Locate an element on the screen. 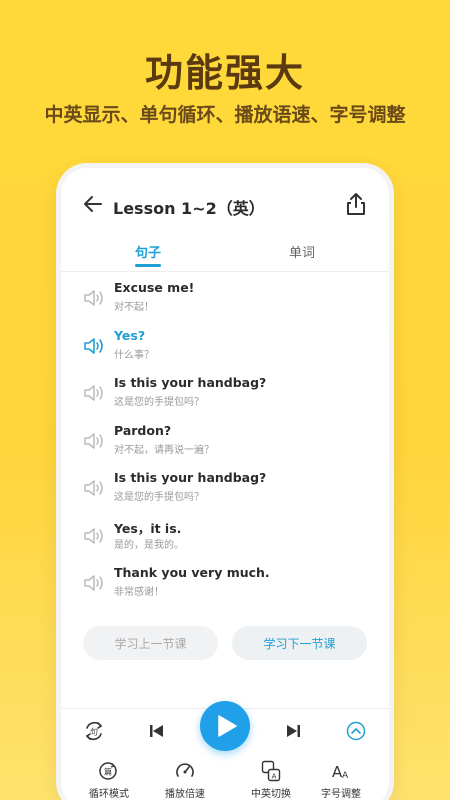 The image size is (450, 800). language-switch-label: 中英切换 is located at coordinates (271, 792).